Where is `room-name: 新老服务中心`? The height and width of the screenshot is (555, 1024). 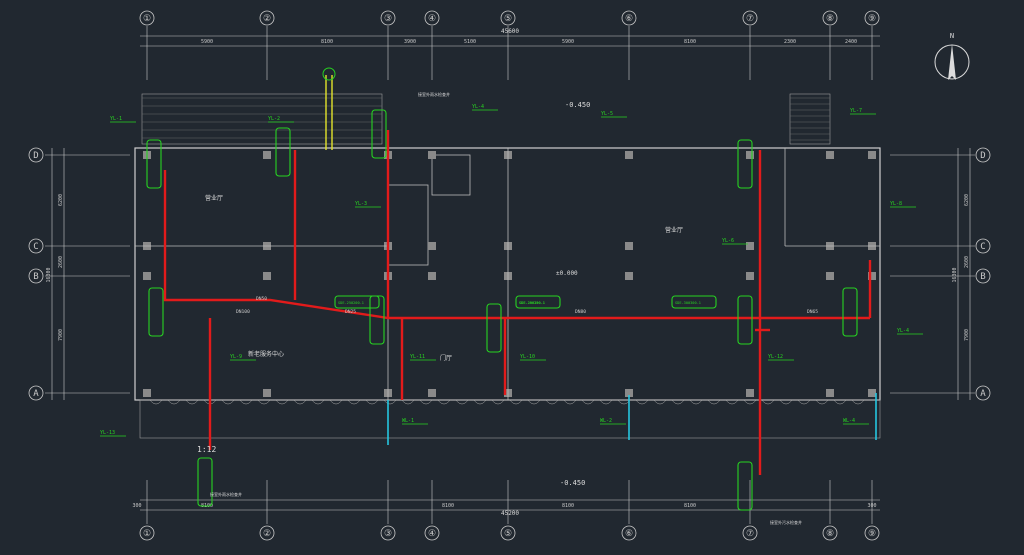 room-name: 新老服务中心 is located at coordinates (266, 354).